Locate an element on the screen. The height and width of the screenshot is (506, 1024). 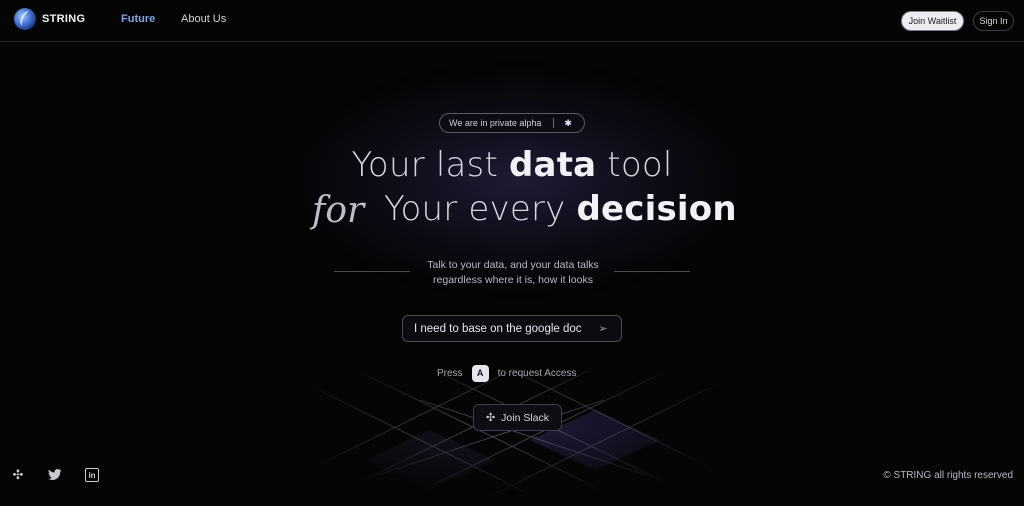
footer-twitter-icon is located at coordinates (55, 475).